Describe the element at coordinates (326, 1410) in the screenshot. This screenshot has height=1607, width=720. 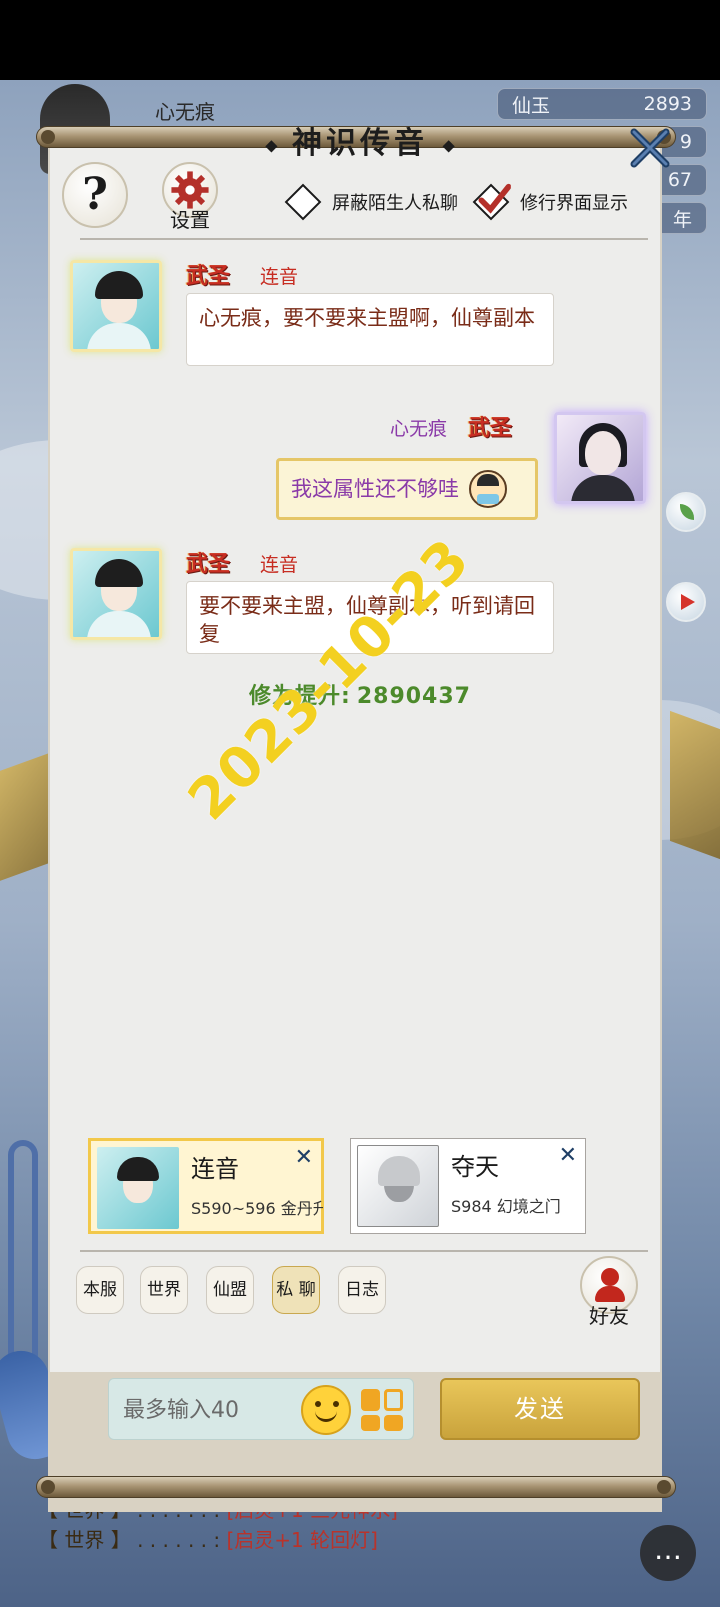
I see `smiley-icon` at that location.